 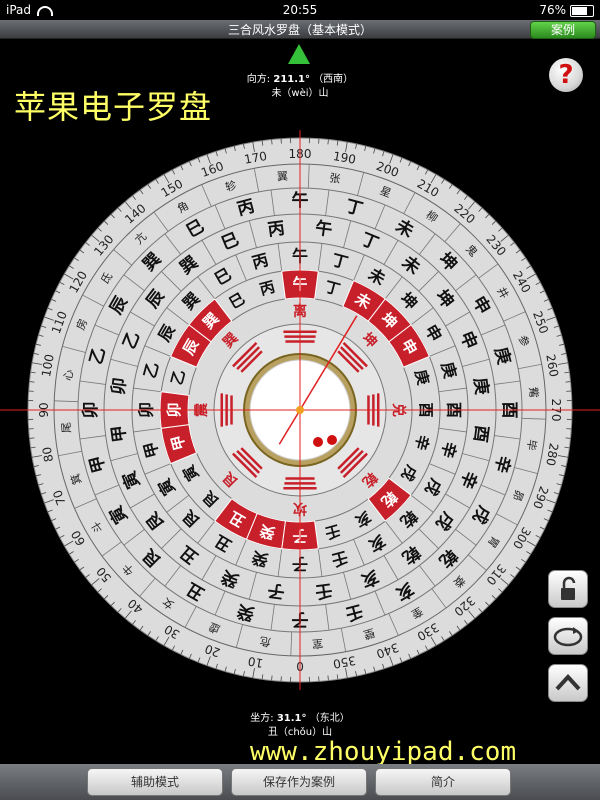 I want to click on save-case-button: 保存作为案例, so click(x=299, y=782).